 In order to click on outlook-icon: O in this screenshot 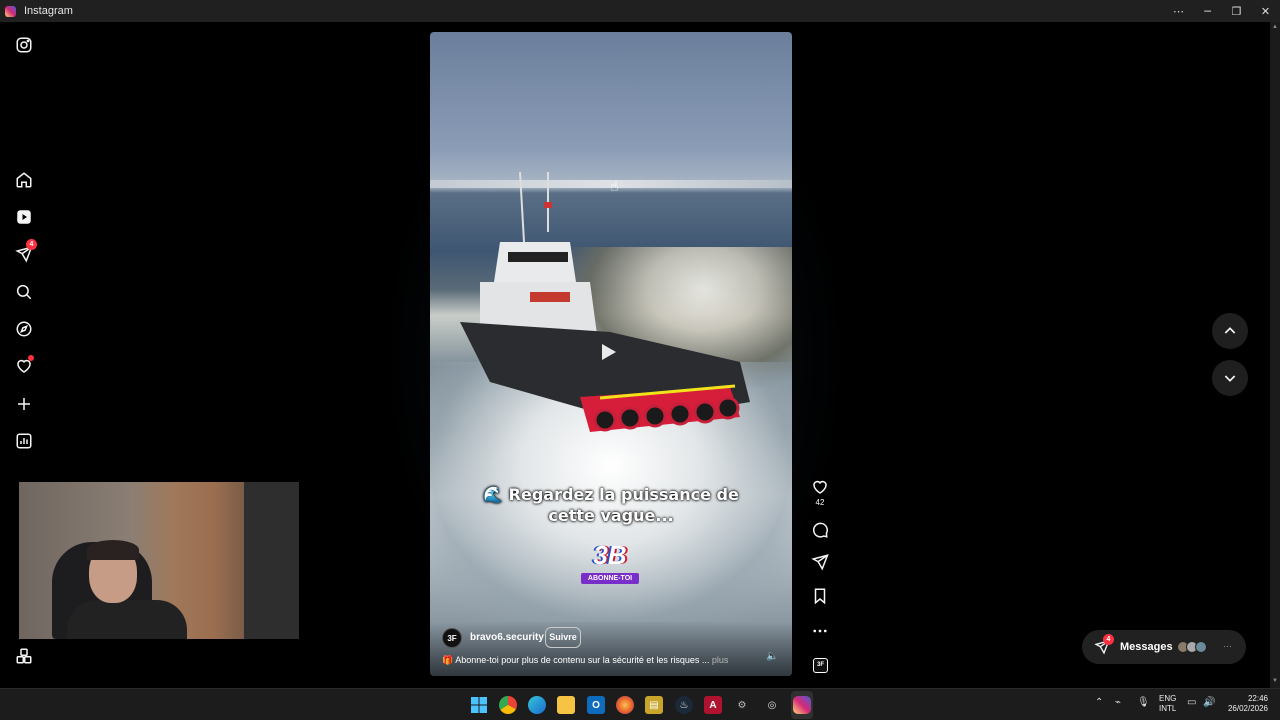, I will do `click(596, 705)`.